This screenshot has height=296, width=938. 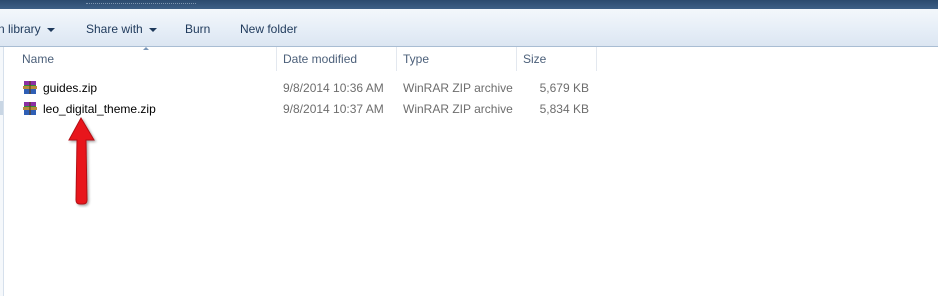 I want to click on command-bar: n library Share with Burn New folder, so click(x=469, y=28).